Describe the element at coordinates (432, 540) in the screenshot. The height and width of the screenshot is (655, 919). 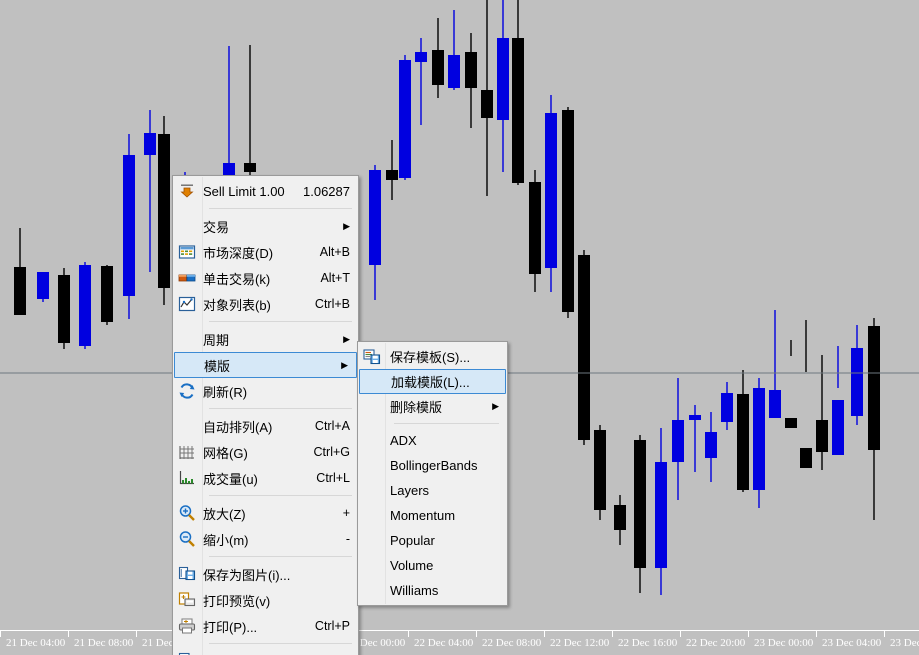
I see `submenu-item-popular: Popular` at that location.